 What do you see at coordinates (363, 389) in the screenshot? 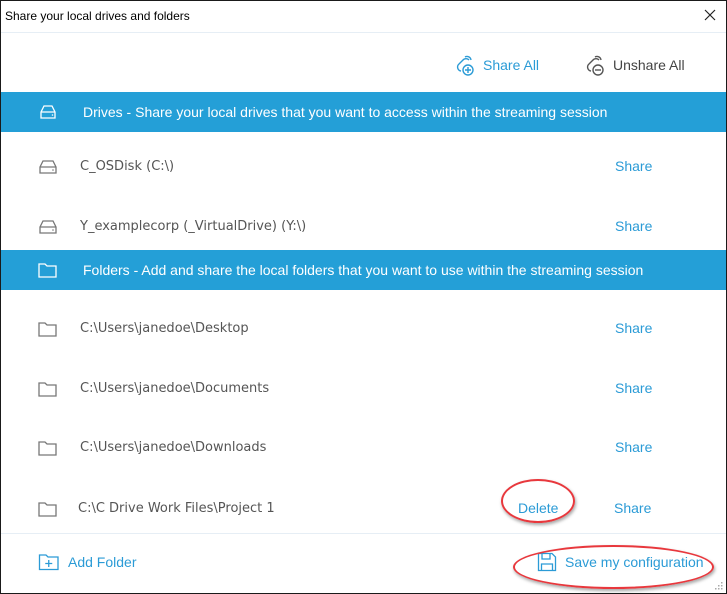
I see `folder-row: C:\Users\janedoe\Documents Share` at bounding box center [363, 389].